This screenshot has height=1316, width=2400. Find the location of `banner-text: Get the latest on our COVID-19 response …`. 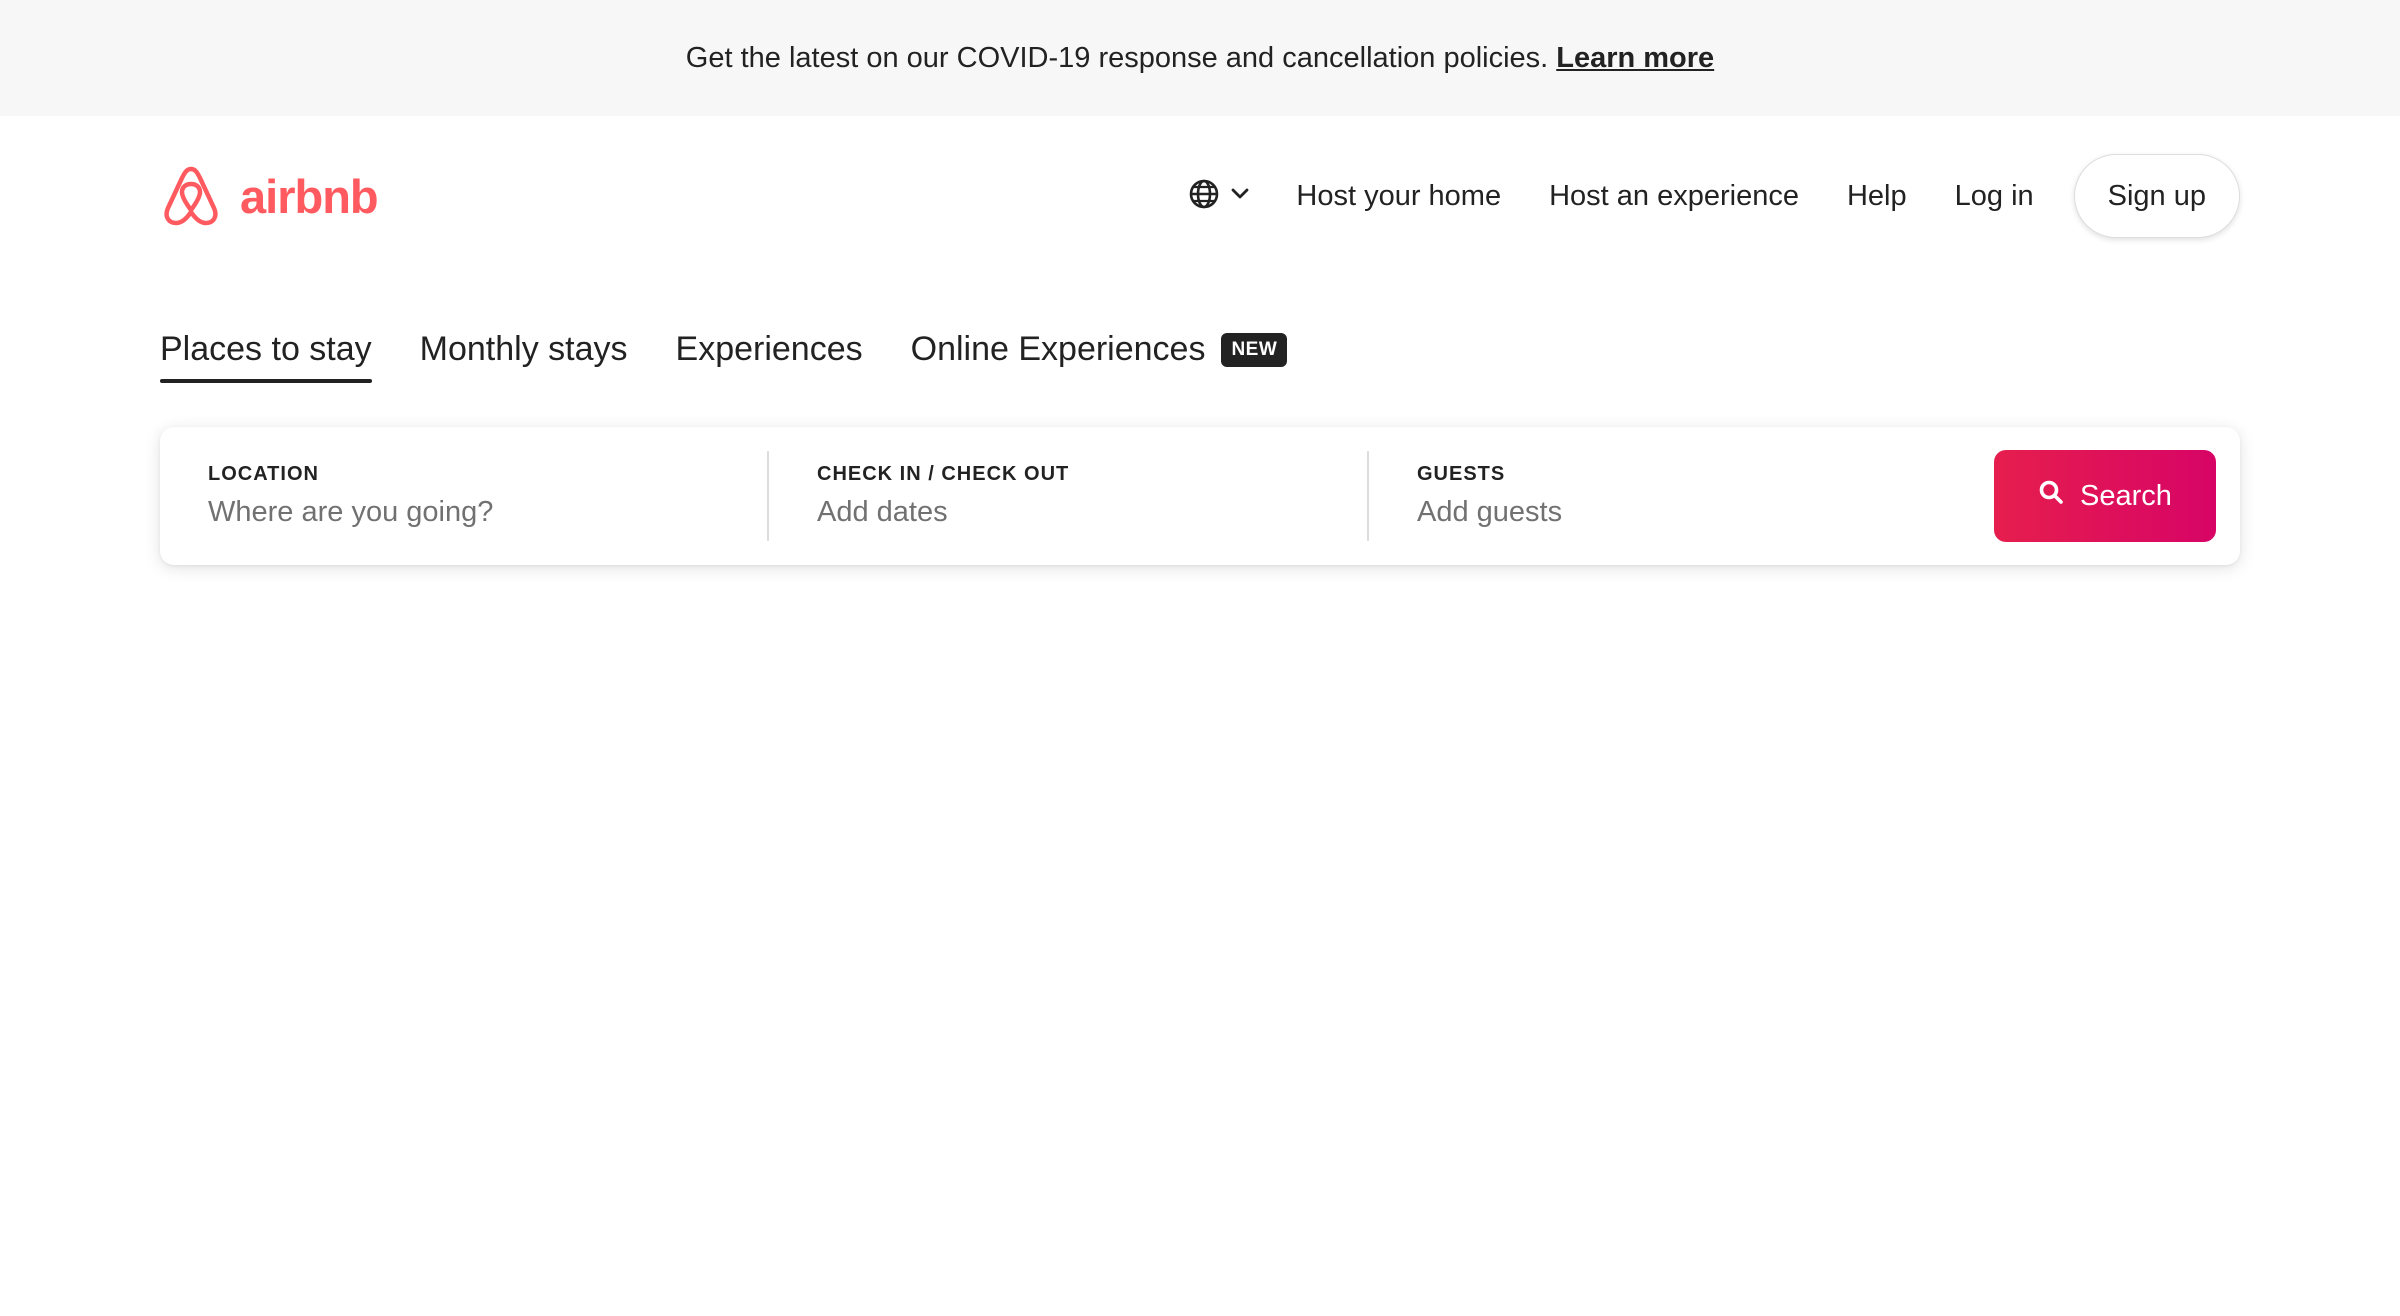

banner-text: Get the latest on our COVID-19 response … is located at coordinates (1117, 57).